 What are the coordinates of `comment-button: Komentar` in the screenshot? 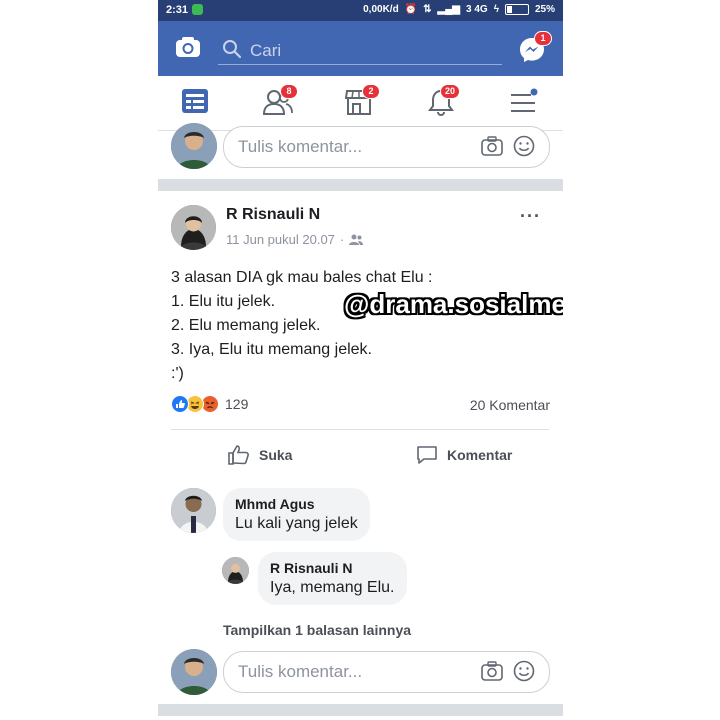 It's located at (463, 455).